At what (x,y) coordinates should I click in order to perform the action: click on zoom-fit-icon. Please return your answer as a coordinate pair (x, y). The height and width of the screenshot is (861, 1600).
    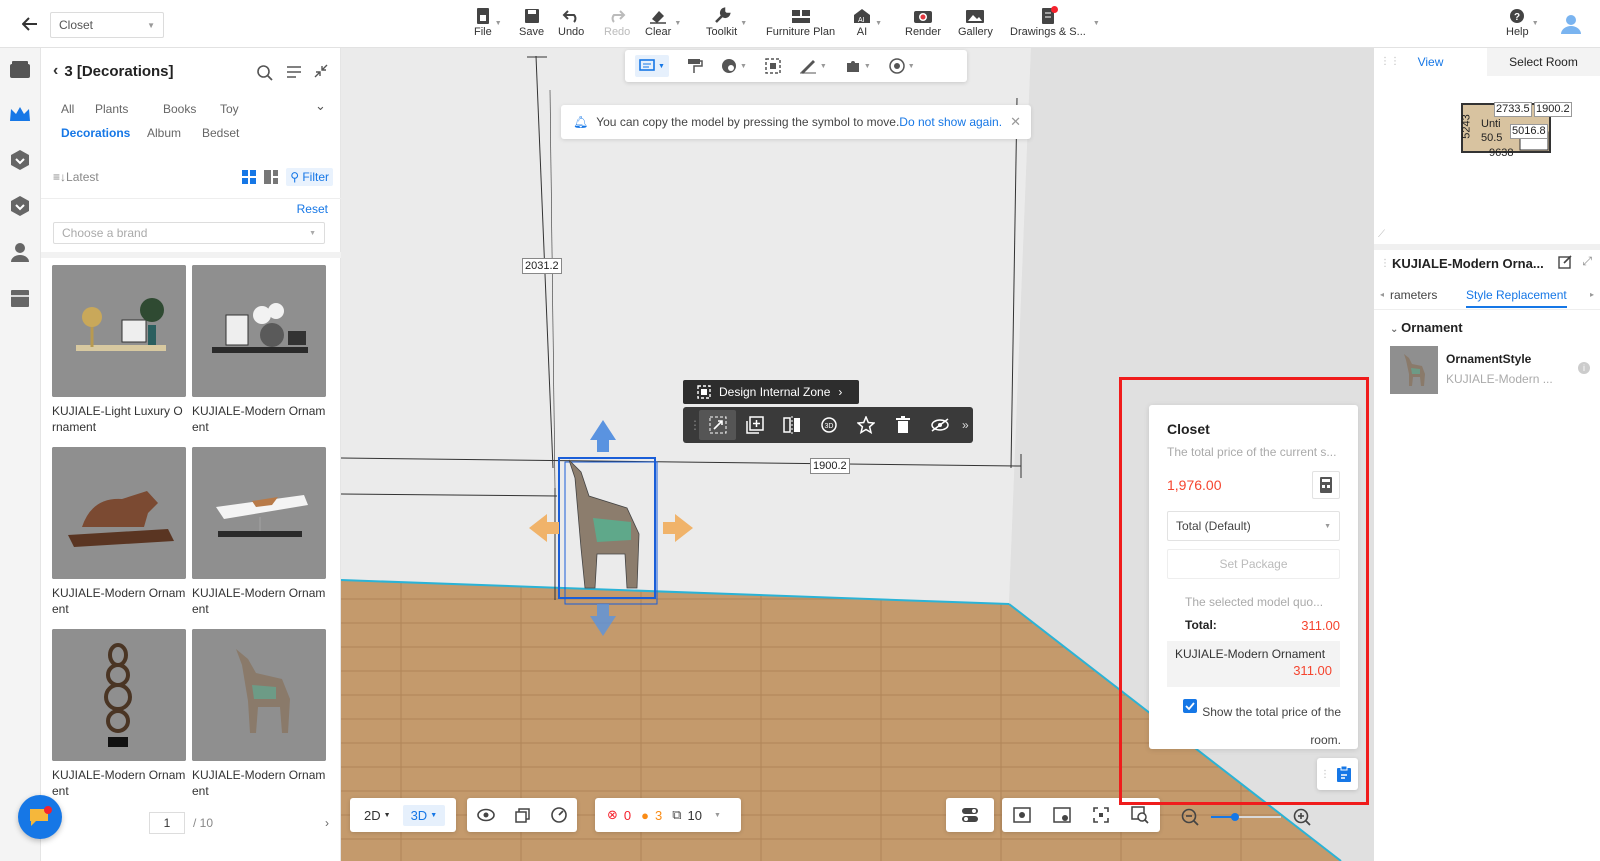
    Looking at the image, I should click on (1140, 815).